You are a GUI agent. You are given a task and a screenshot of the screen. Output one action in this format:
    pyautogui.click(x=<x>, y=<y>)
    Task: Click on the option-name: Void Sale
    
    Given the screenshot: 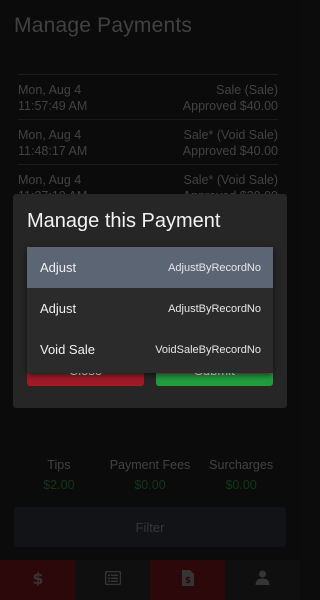 What is the action you would take?
    pyautogui.click(x=67, y=349)
    